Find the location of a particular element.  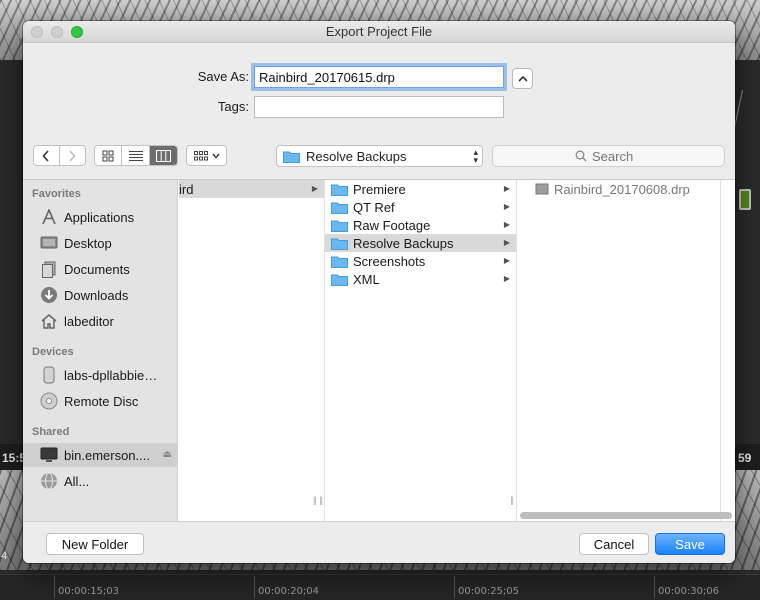

sidebar-item-label: Applications is located at coordinates (99, 217).